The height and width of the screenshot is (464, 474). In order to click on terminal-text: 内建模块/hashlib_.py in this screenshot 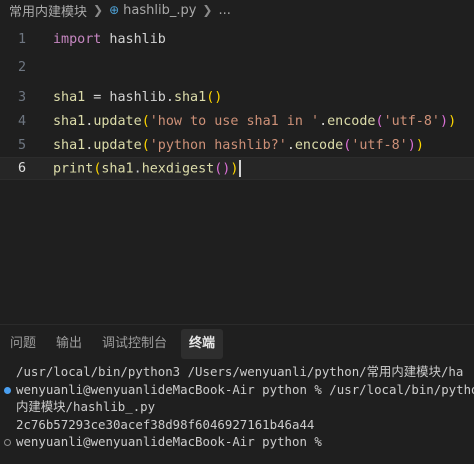, I will do `click(86, 406)`.